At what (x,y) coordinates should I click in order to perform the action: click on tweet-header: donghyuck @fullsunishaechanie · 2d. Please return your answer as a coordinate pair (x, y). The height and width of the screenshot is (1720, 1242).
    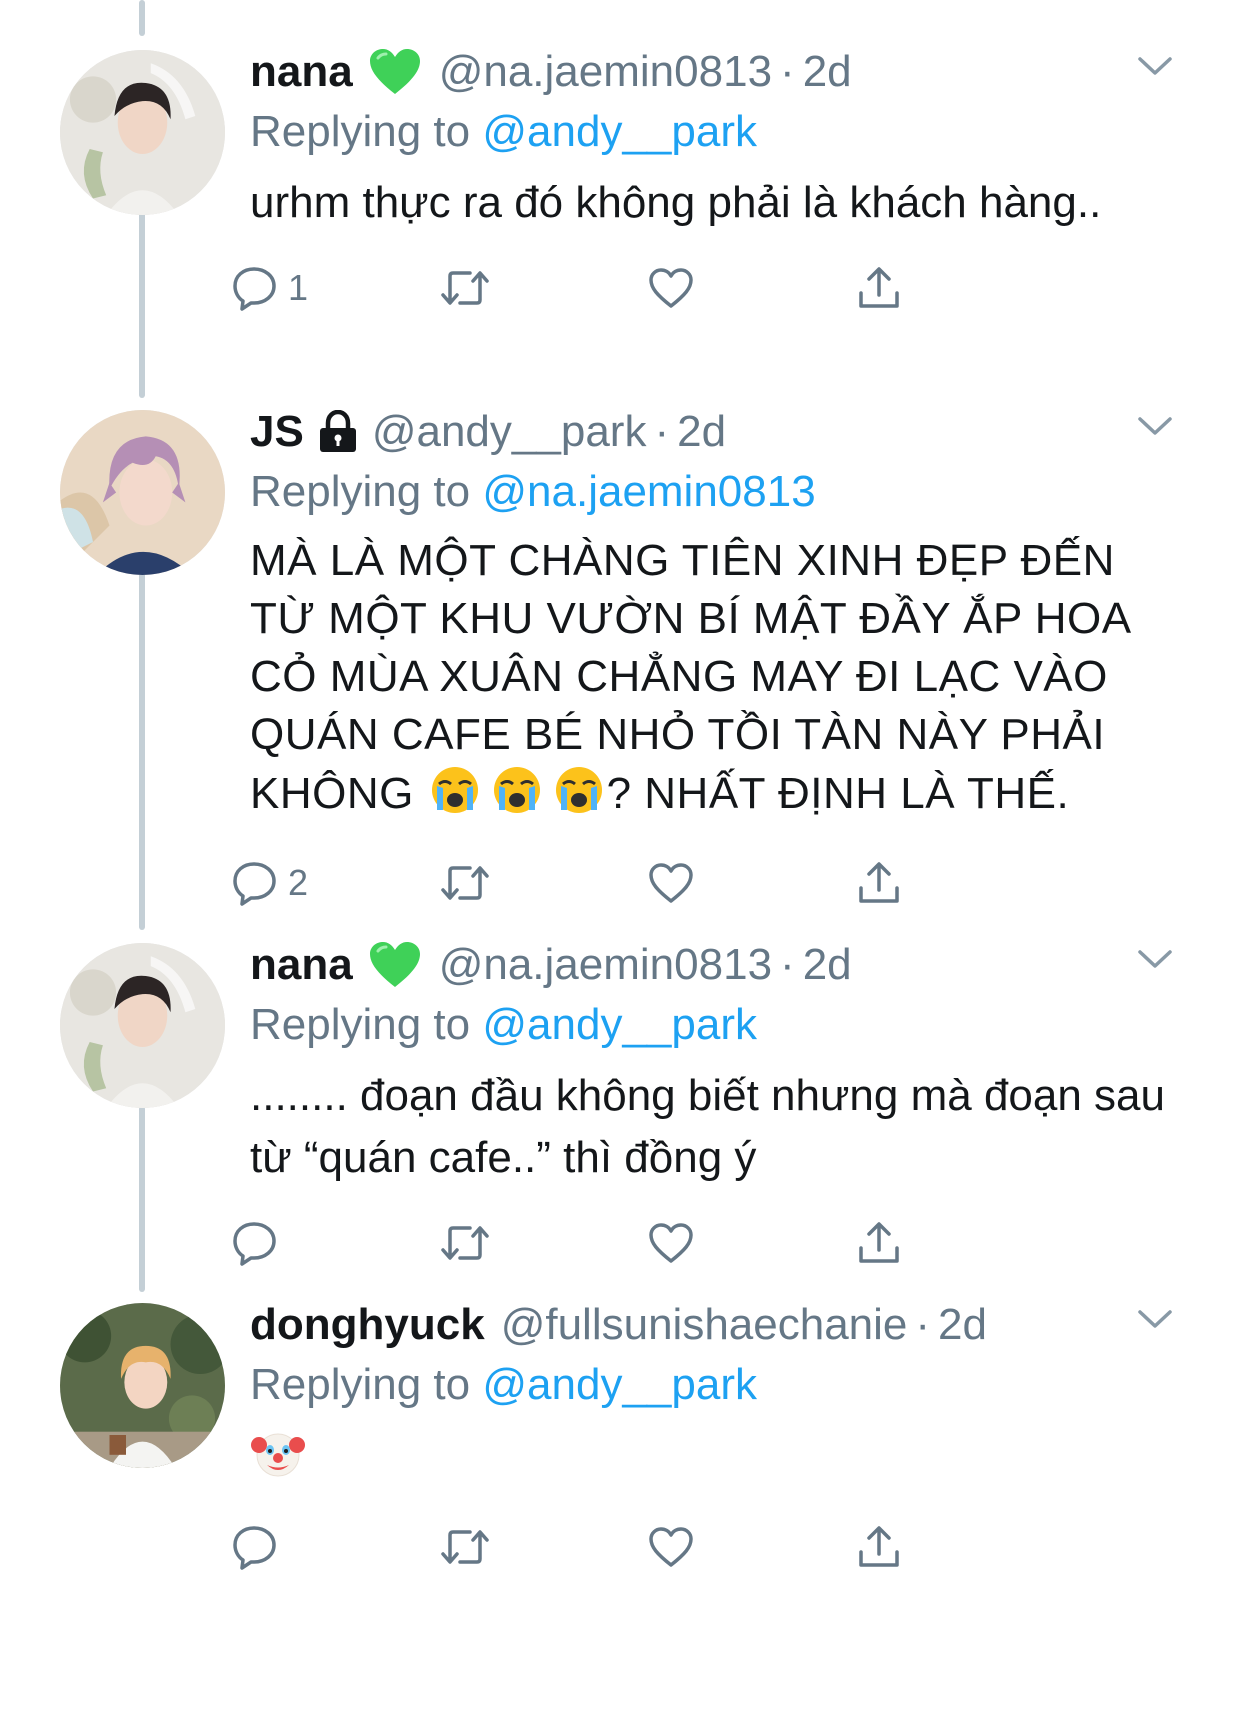
    Looking at the image, I should click on (716, 1325).